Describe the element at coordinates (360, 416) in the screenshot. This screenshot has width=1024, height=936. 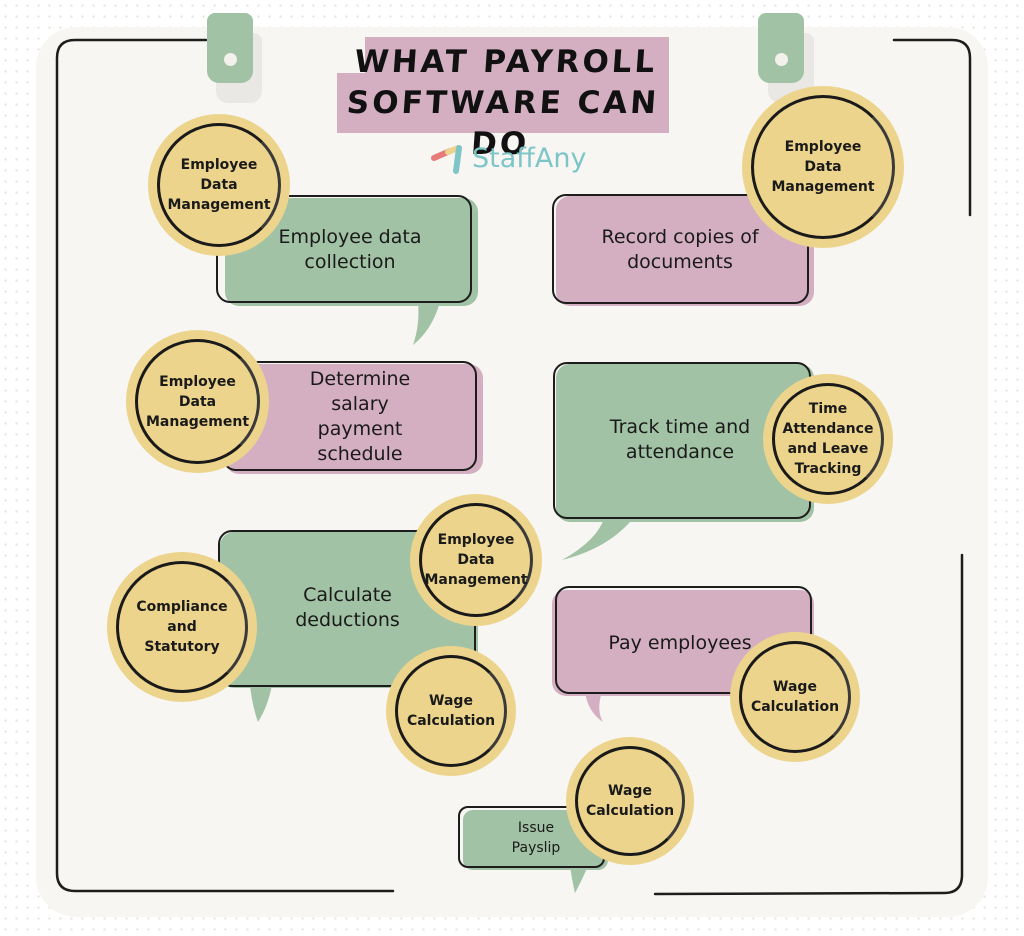
I see `function-determine-salary-payment-schedule: Determine salary payment schedule` at that location.